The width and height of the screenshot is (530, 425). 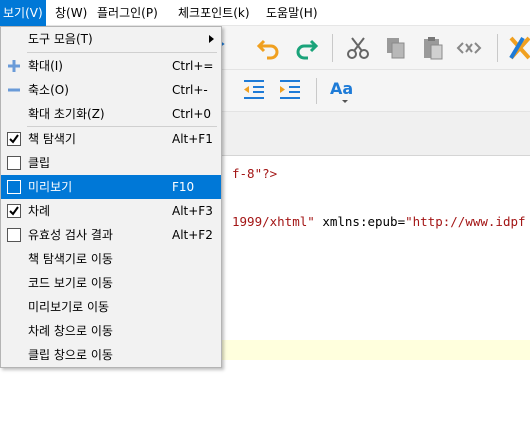 What do you see at coordinates (111, 211) in the screenshot?
I see `menu-item-toc: 차례 Alt+F3` at bounding box center [111, 211].